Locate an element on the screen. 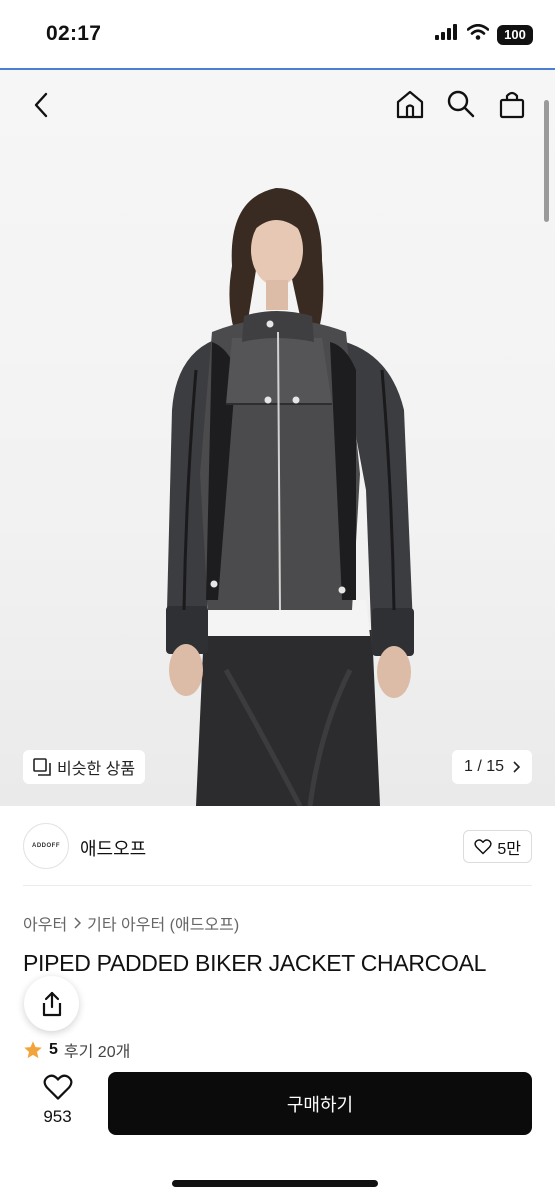 The height and width of the screenshot is (1200, 555). shop-row: ADDOFF 애드오프 5만 is located at coordinates (277, 846).